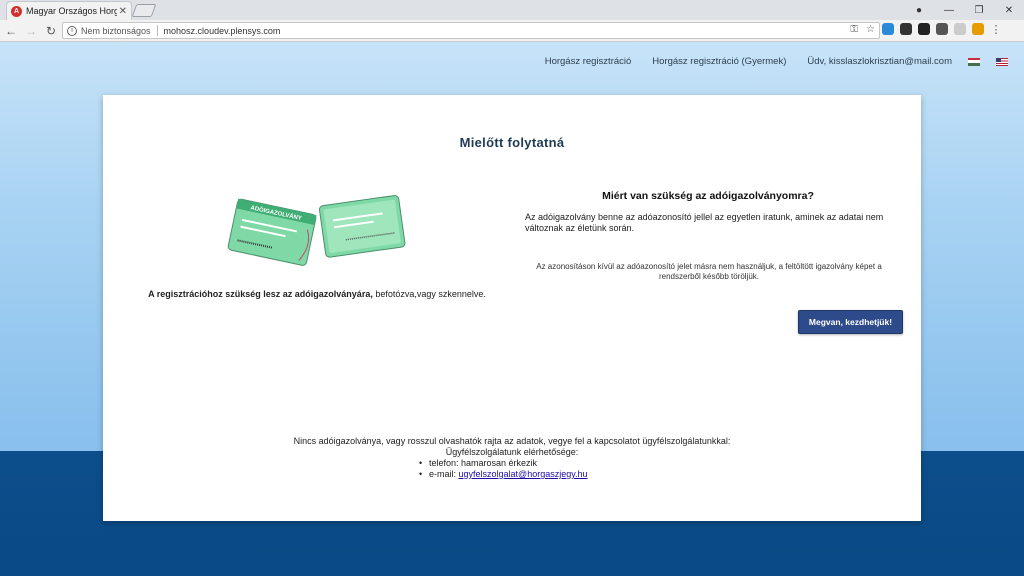 This screenshot has height=576, width=1024. I want to click on extension-icons: ⋮, so click(942, 29).